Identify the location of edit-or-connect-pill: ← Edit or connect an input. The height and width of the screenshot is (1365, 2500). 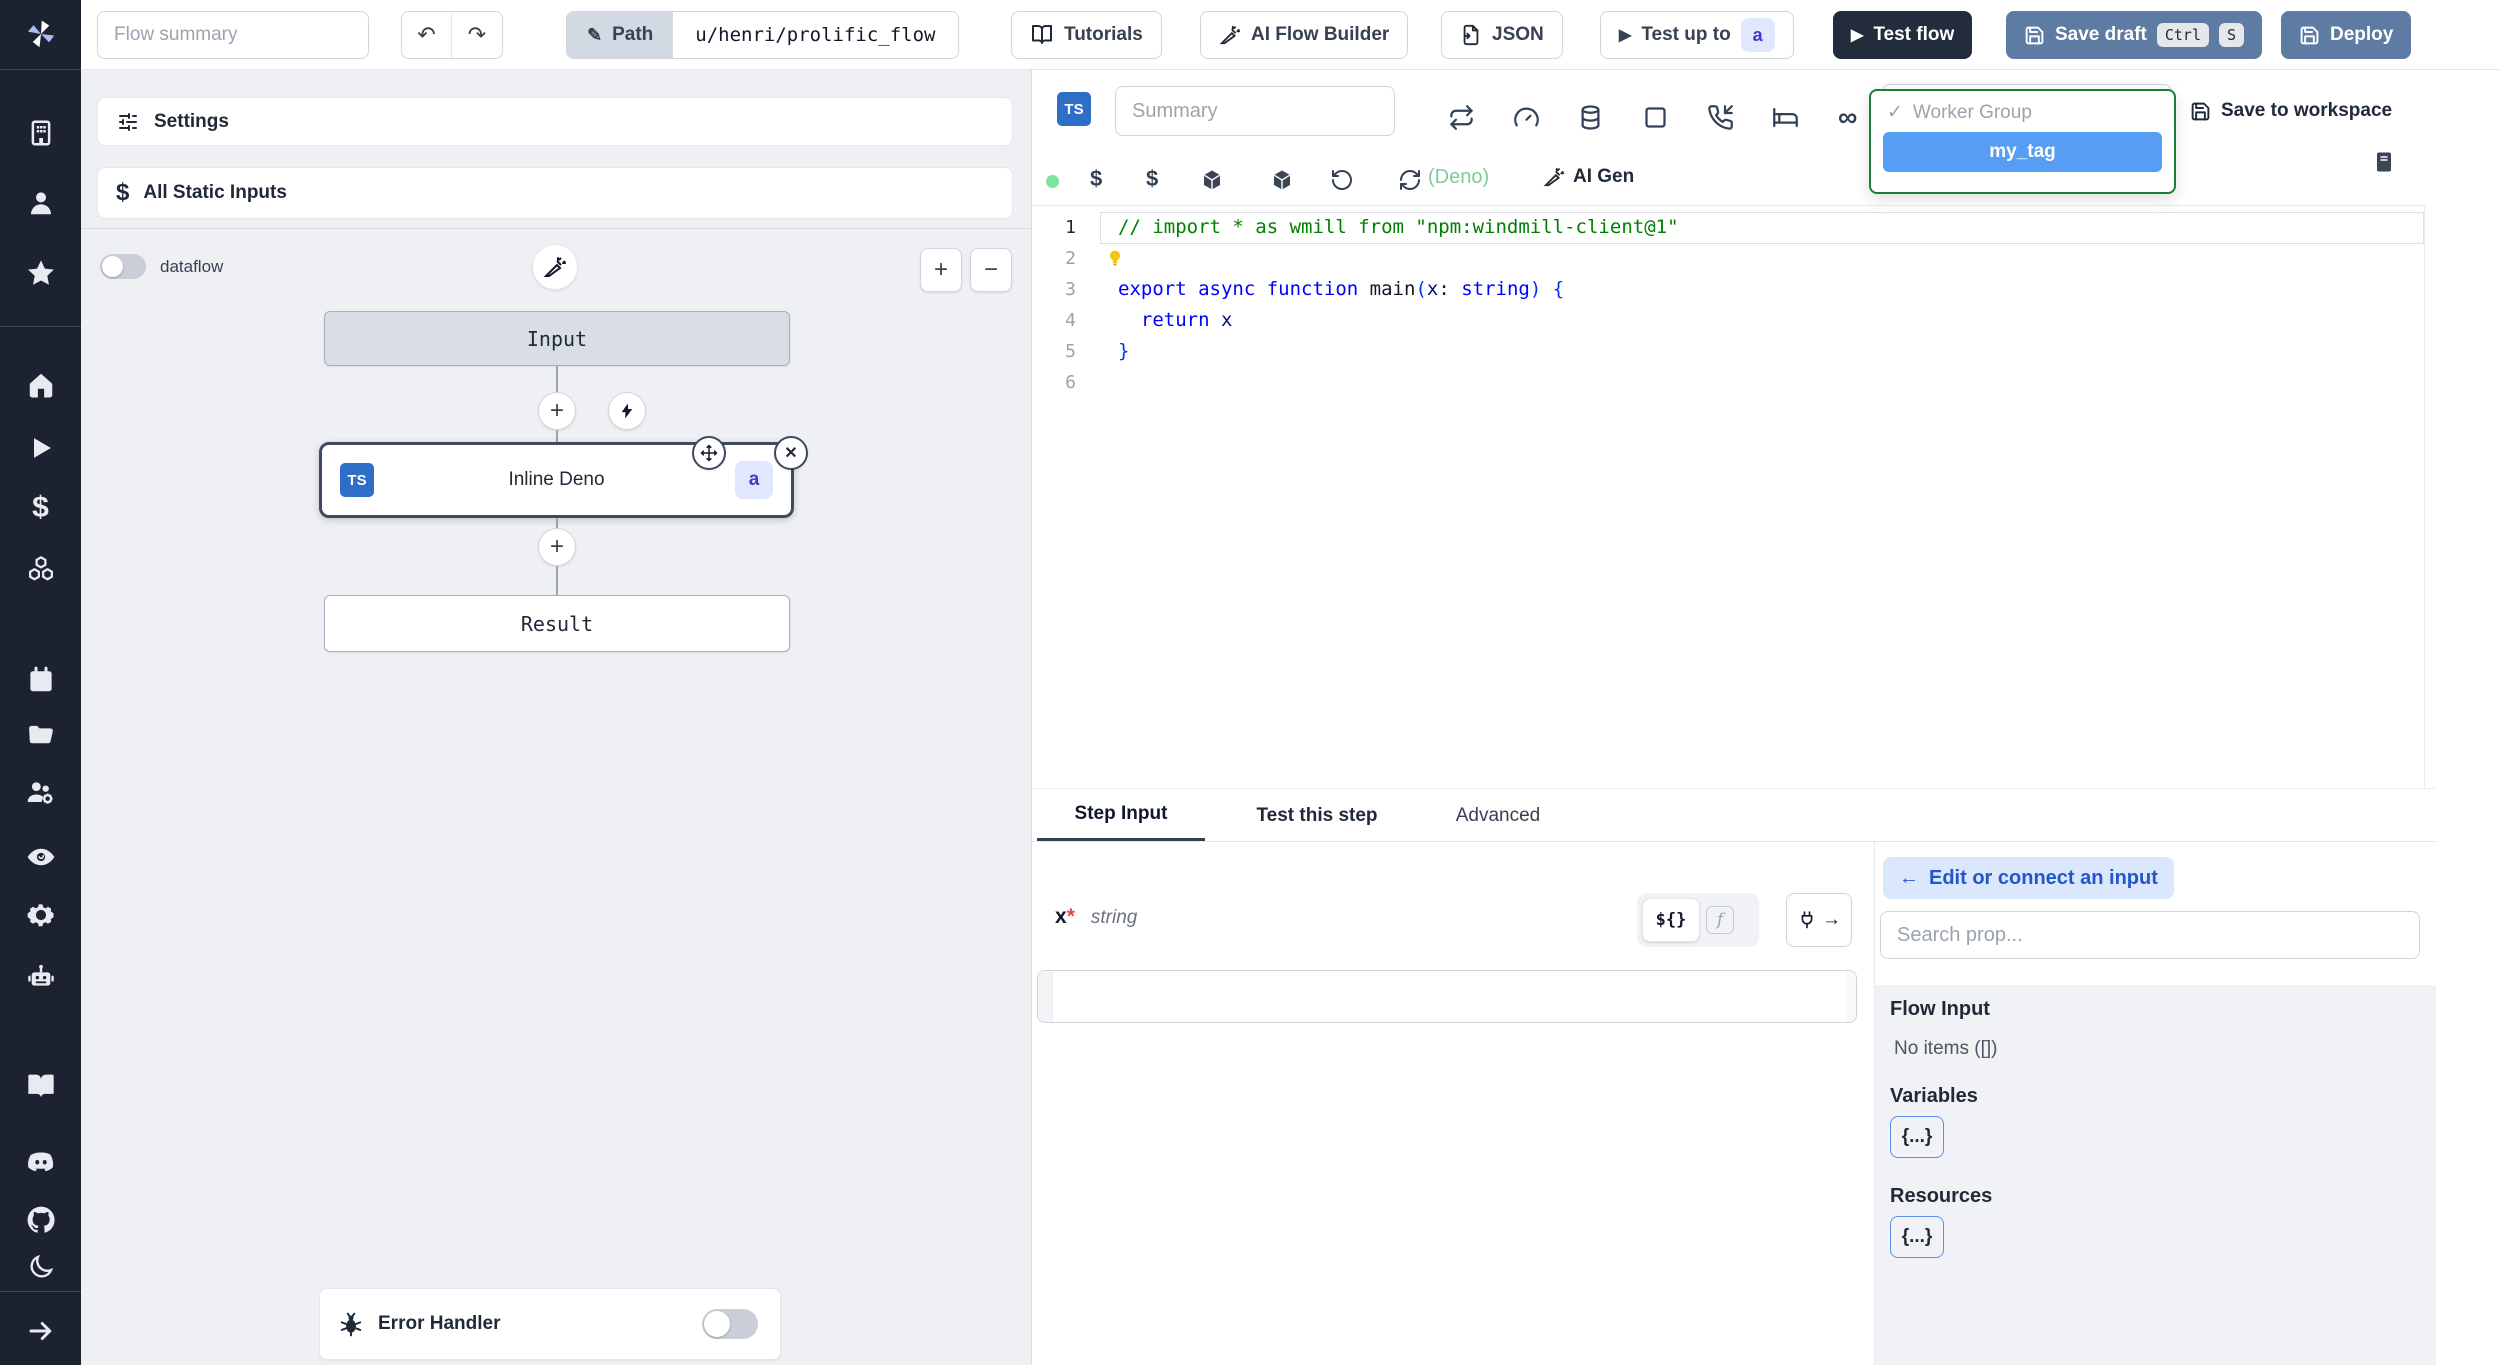
(2028, 878).